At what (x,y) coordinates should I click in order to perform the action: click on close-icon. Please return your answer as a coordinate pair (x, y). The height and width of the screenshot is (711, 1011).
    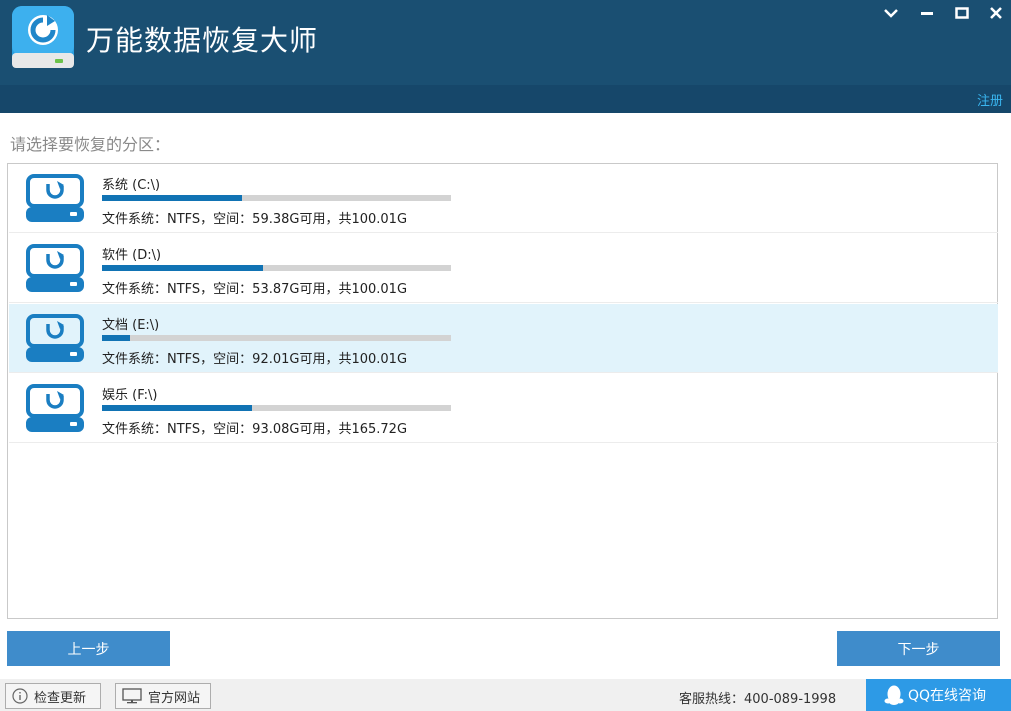
    Looking at the image, I should click on (996, 13).